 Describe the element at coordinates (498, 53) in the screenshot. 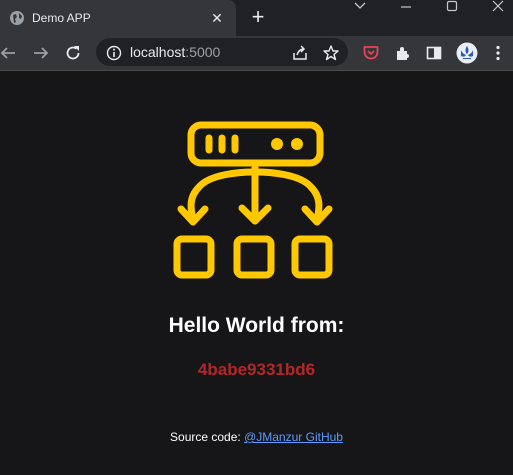

I see `browser-menu-icon` at that location.